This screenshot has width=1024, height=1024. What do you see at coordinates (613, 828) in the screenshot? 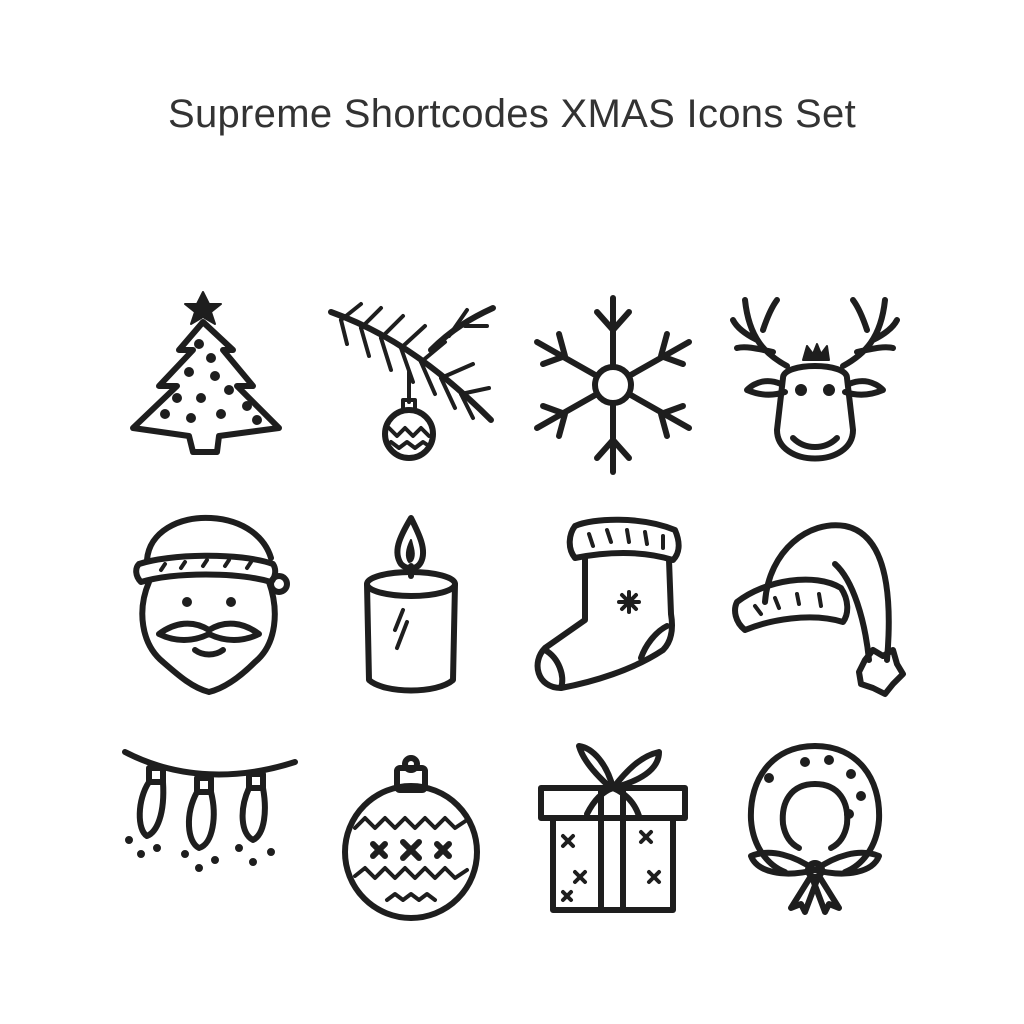
I see `gift-box-icon` at bounding box center [613, 828].